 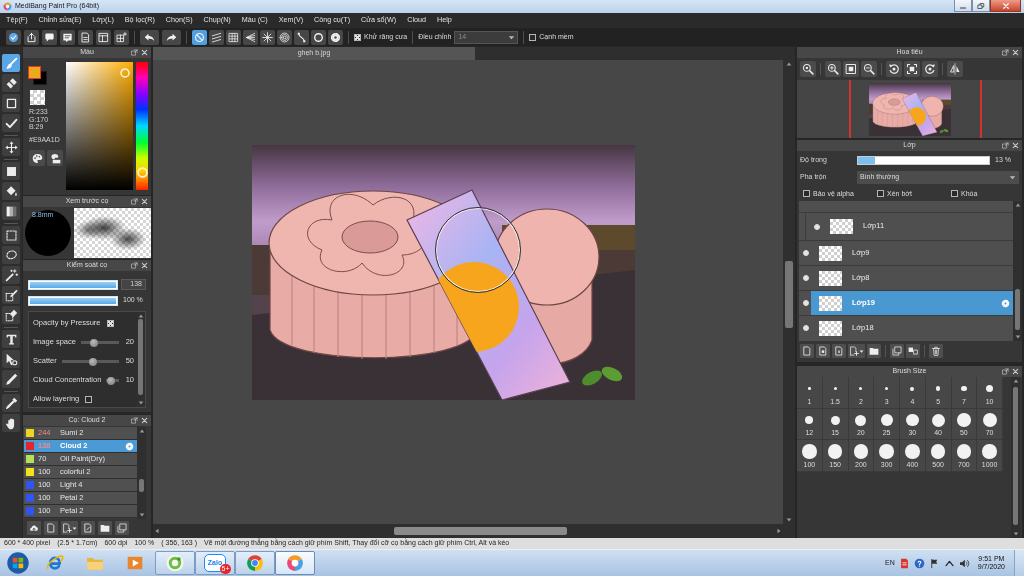 What do you see at coordinates (37, 97) in the screenshot?
I see `transparent-swatch-icon` at bounding box center [37, 97].